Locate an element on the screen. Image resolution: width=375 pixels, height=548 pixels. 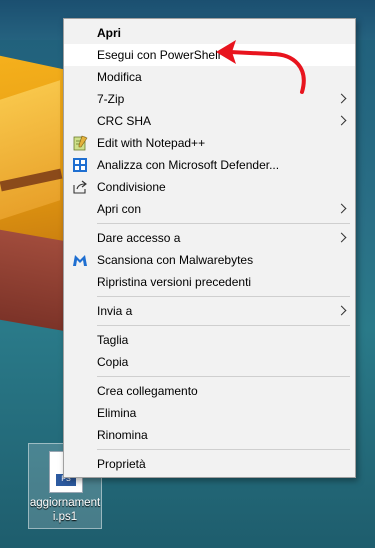
menu-item-label: Elimina is located at coordinates (117, 413).